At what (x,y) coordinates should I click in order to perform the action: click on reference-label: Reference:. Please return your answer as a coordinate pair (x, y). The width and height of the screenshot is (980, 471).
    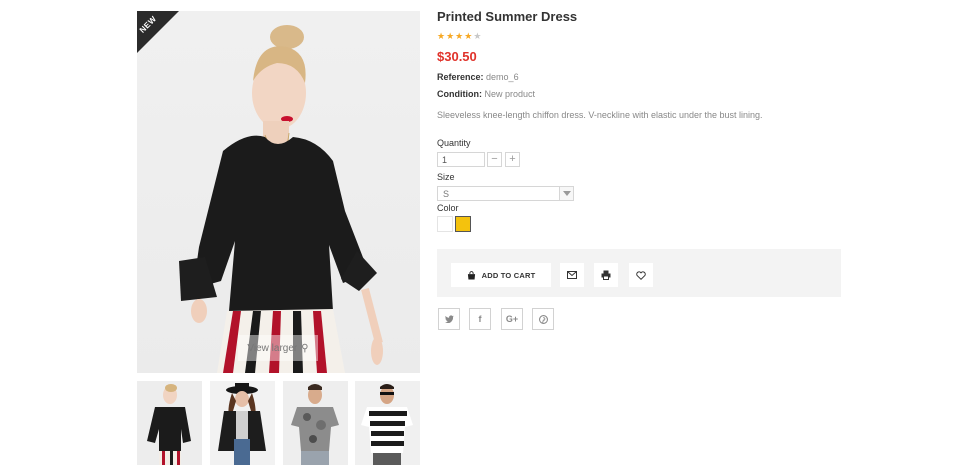
    Looking at the image, I should click on (460, 77).